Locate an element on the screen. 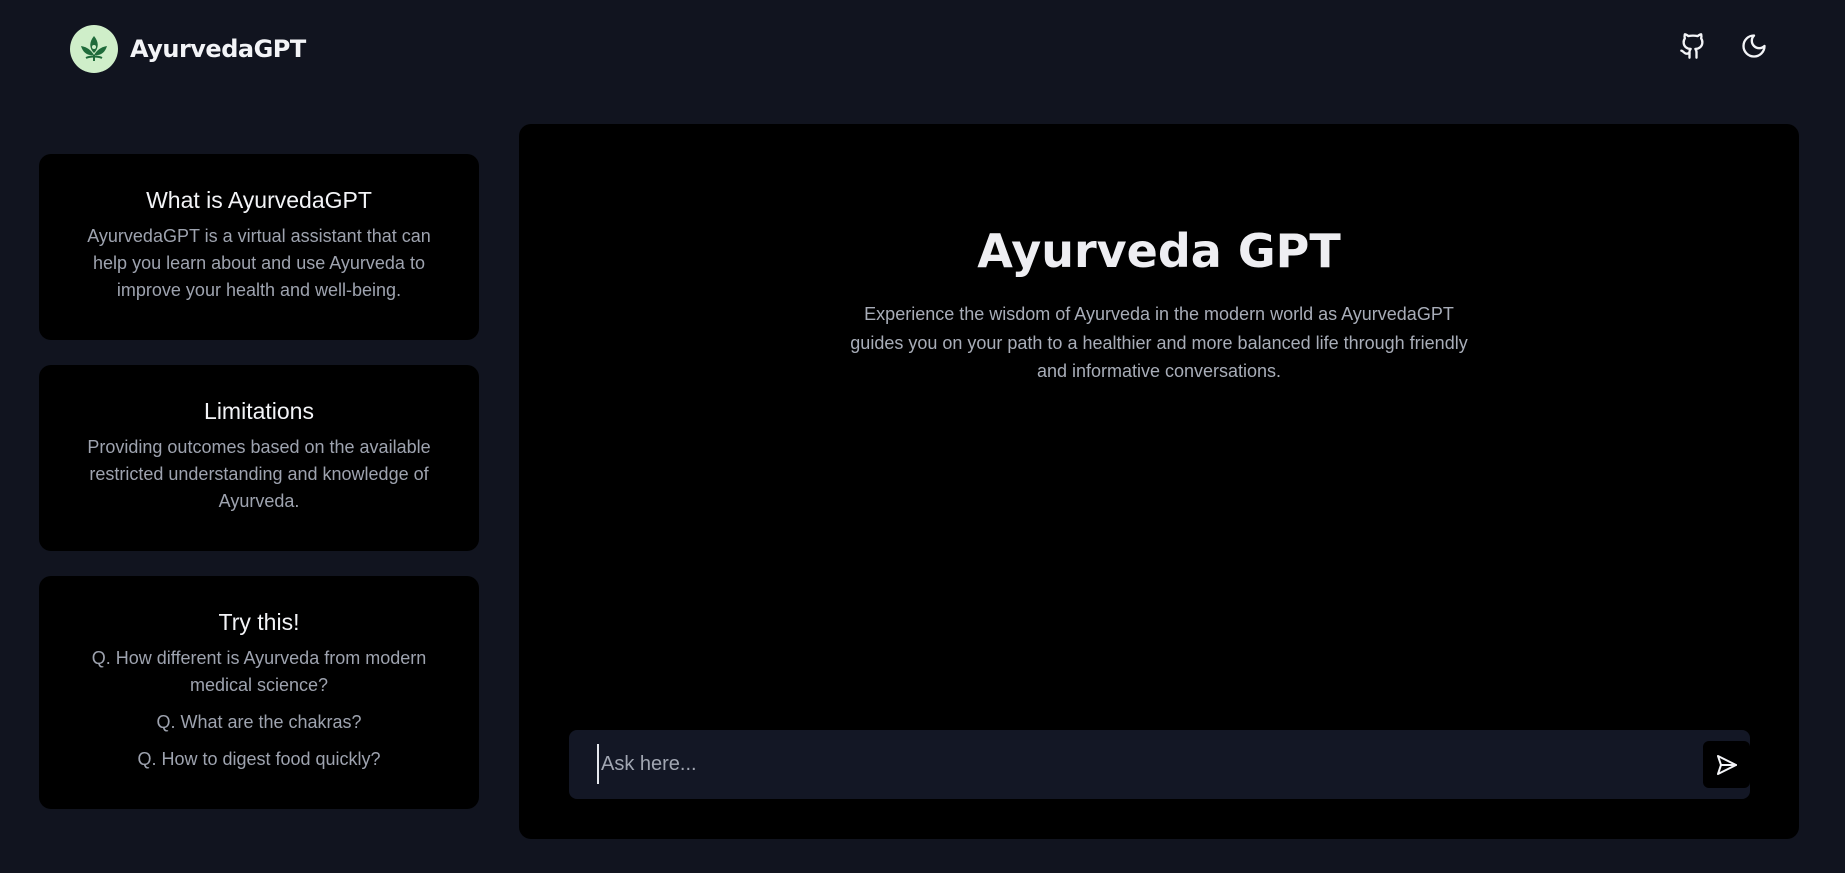 The image size is (1845, 873). github-icon is located at coordinates (1692, 46).